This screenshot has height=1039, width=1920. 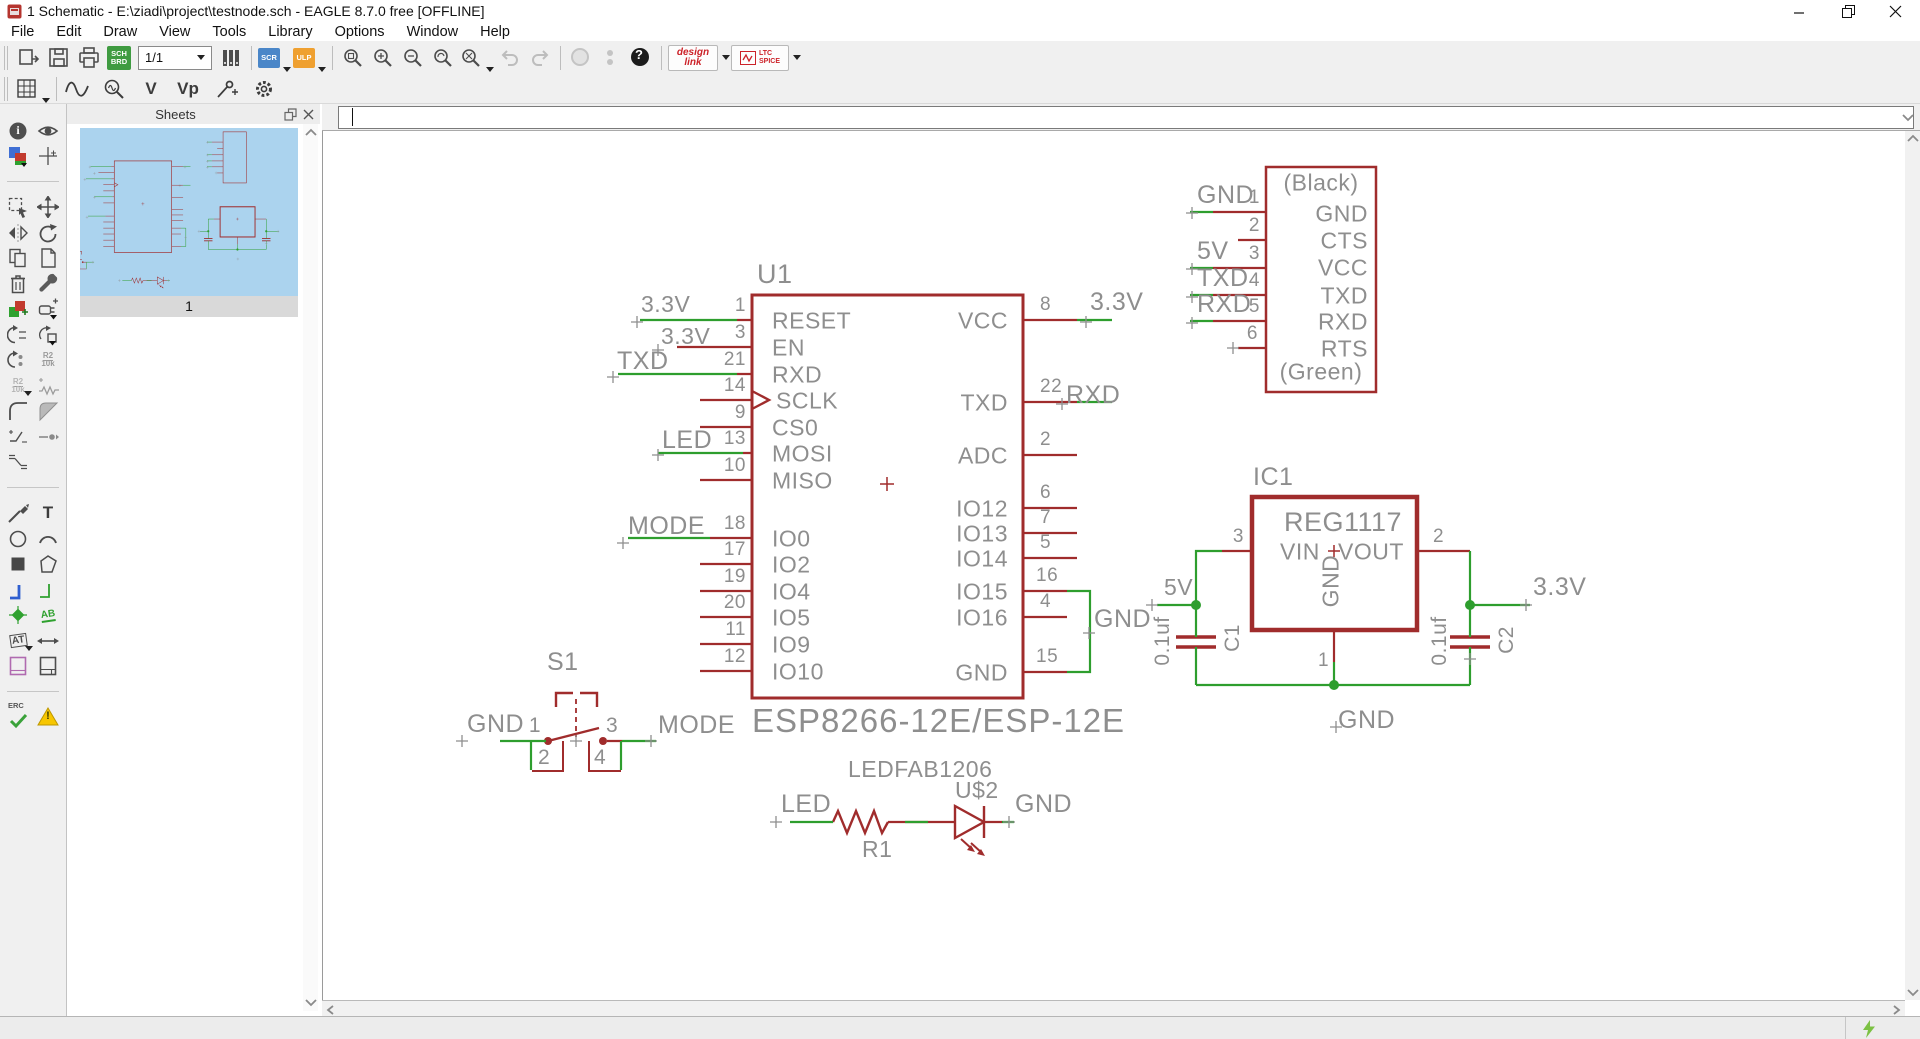 I want to click on wire-button, so click(x=18, y=513).